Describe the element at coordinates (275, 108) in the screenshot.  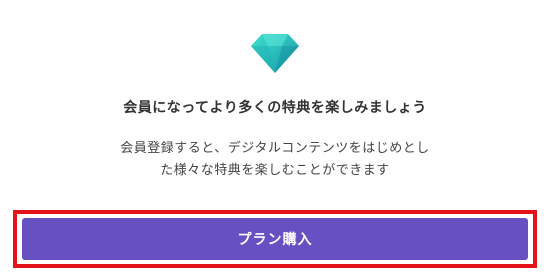
I see `promo-title: 会員になってより多くの特典を楽しみましょう` at that location.